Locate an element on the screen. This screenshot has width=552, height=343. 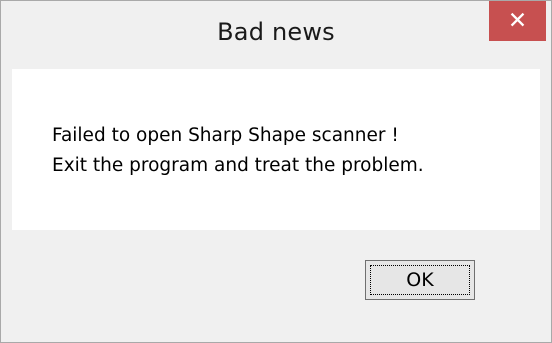
dialog-bottom-edge is located at coordinates (276, 335).